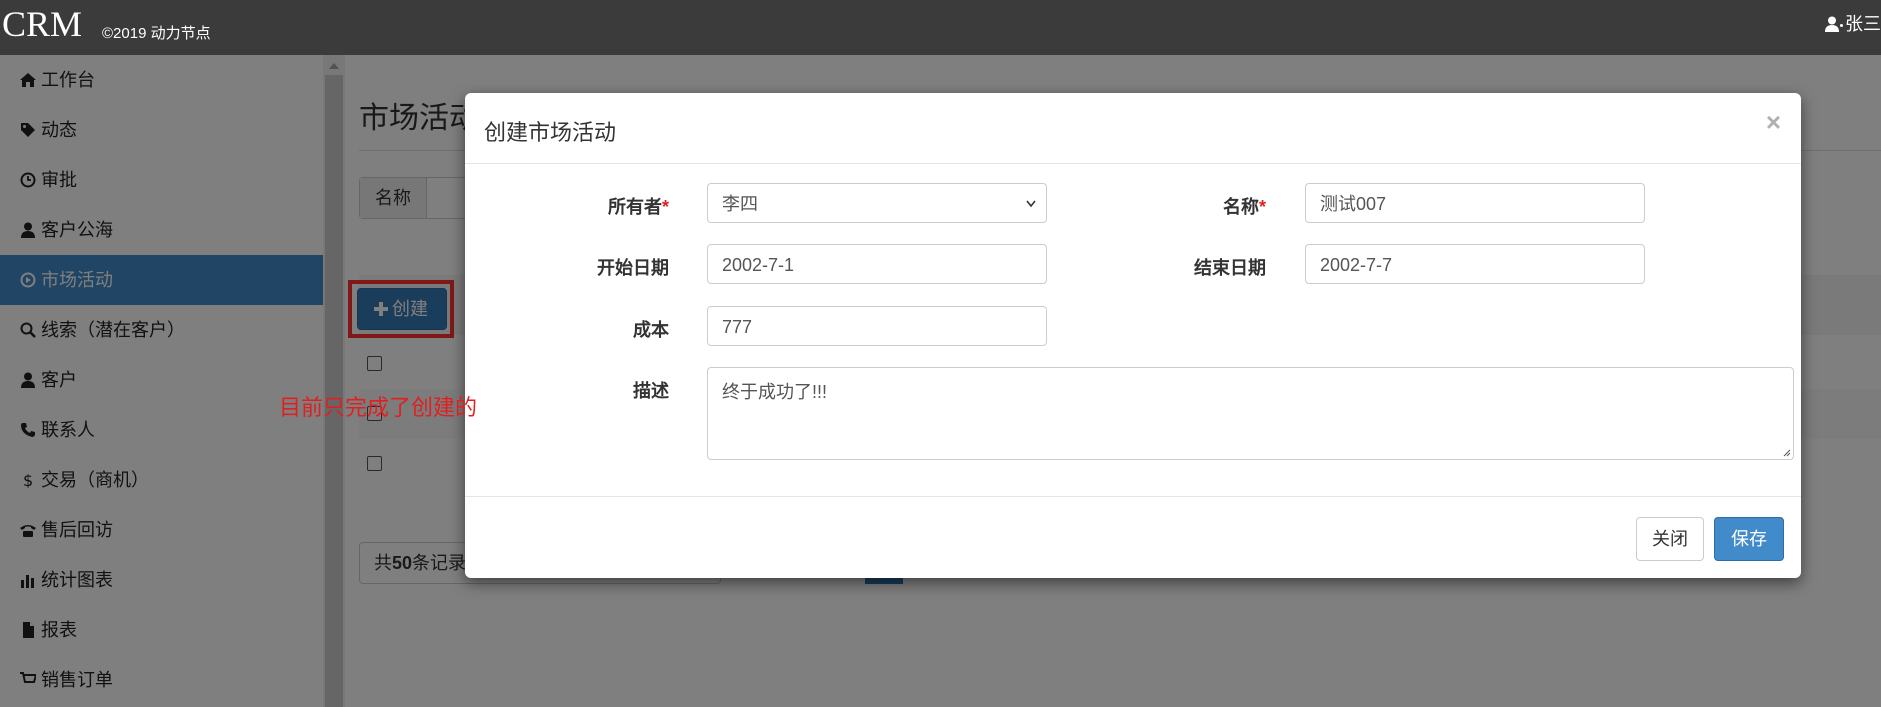 This screenshot has height=707, width=1881. Describe the element at coordinates (1749, 539) in the screenshot. I see `save-button: 保存` at that location.